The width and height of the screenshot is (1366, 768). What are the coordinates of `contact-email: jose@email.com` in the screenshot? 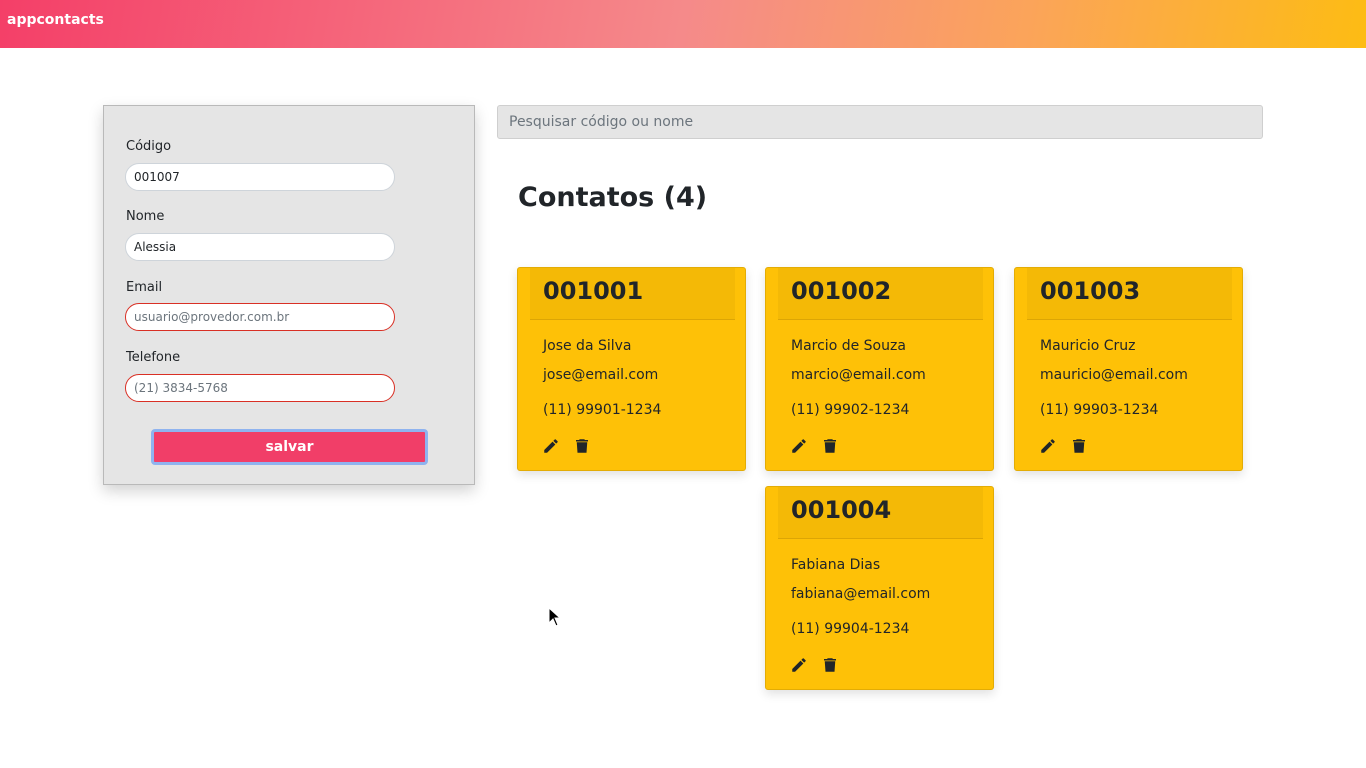 It's located at (601, 375).